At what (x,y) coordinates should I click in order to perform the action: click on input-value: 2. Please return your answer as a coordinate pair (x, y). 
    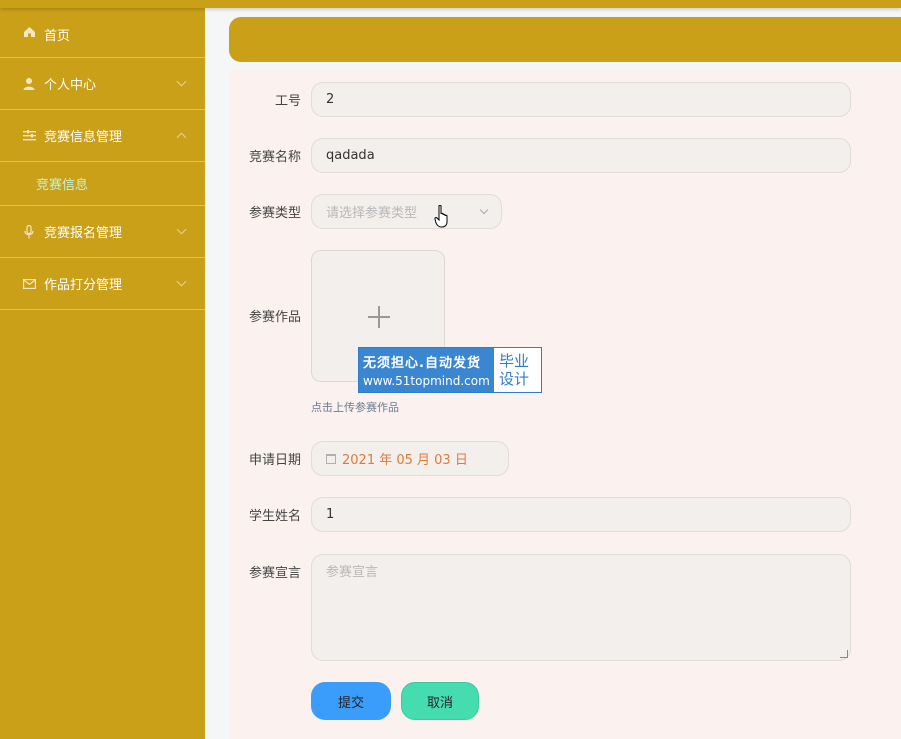
    Looking at the image, I should click on (330, 99).